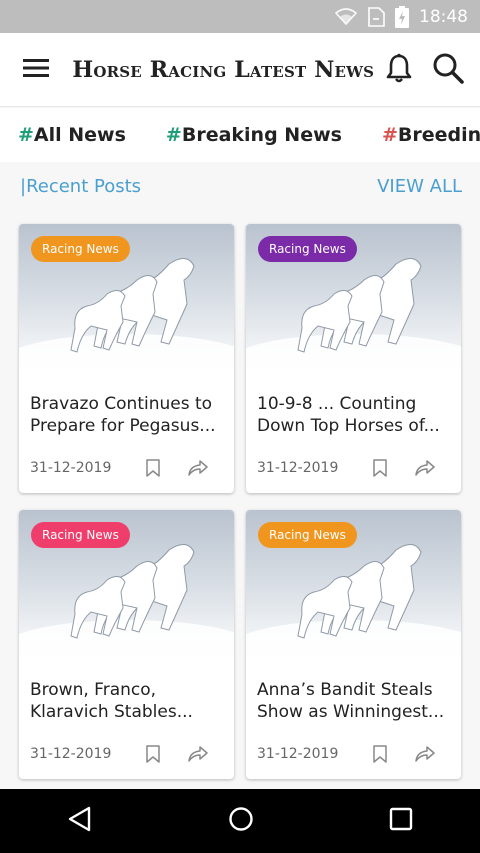 The height and width of the screenshot is (853, 480). What do you see at coordinates (346, 16) in the screenshot?
I see `wifi-icon` at bounding box center [346, 16].